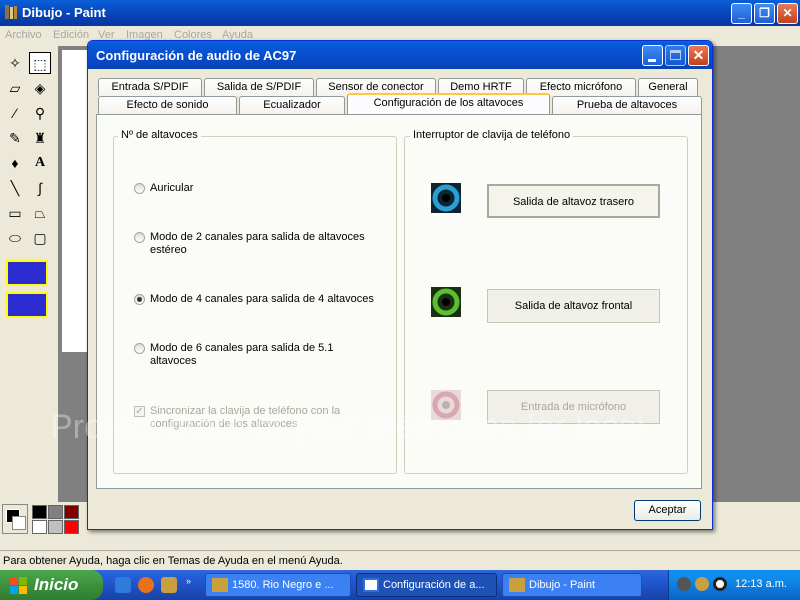 This screenshot has height=600, width=800. I want to click on quicklaunch-ie-icon, so click(123, 585).